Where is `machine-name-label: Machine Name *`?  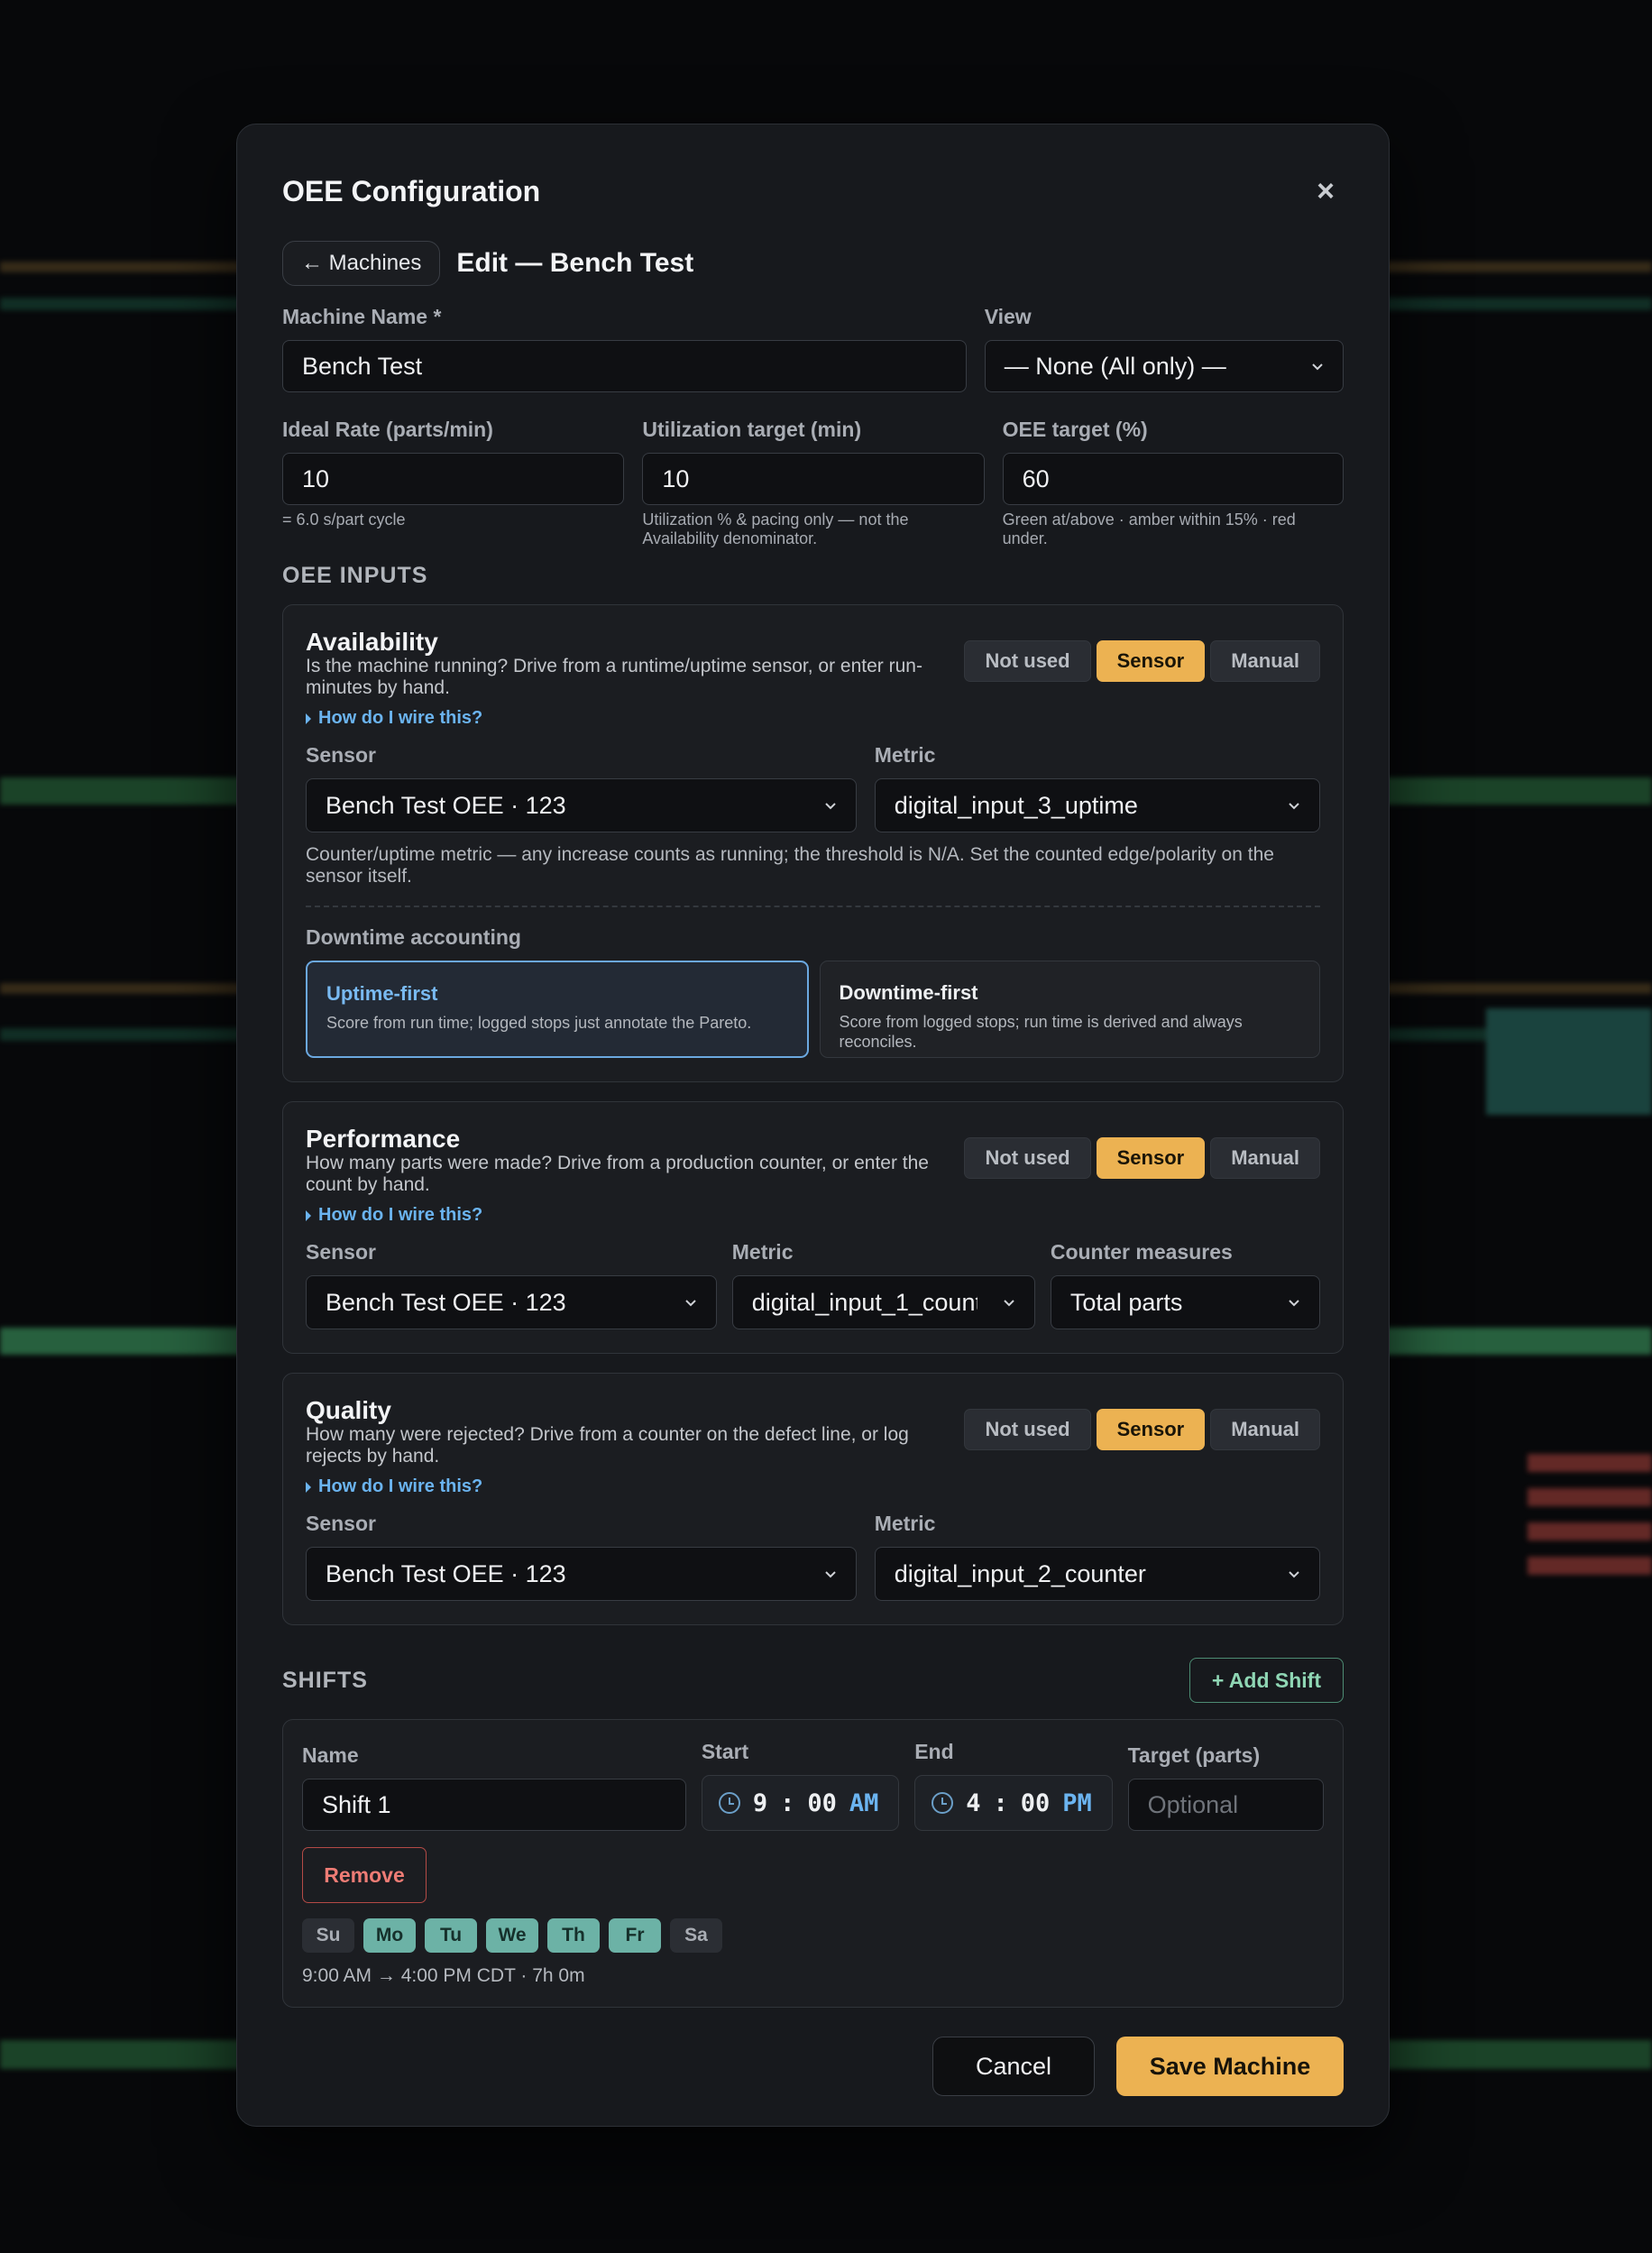 machine-name-label: Machine Name * is located at coordinates (362, 316).